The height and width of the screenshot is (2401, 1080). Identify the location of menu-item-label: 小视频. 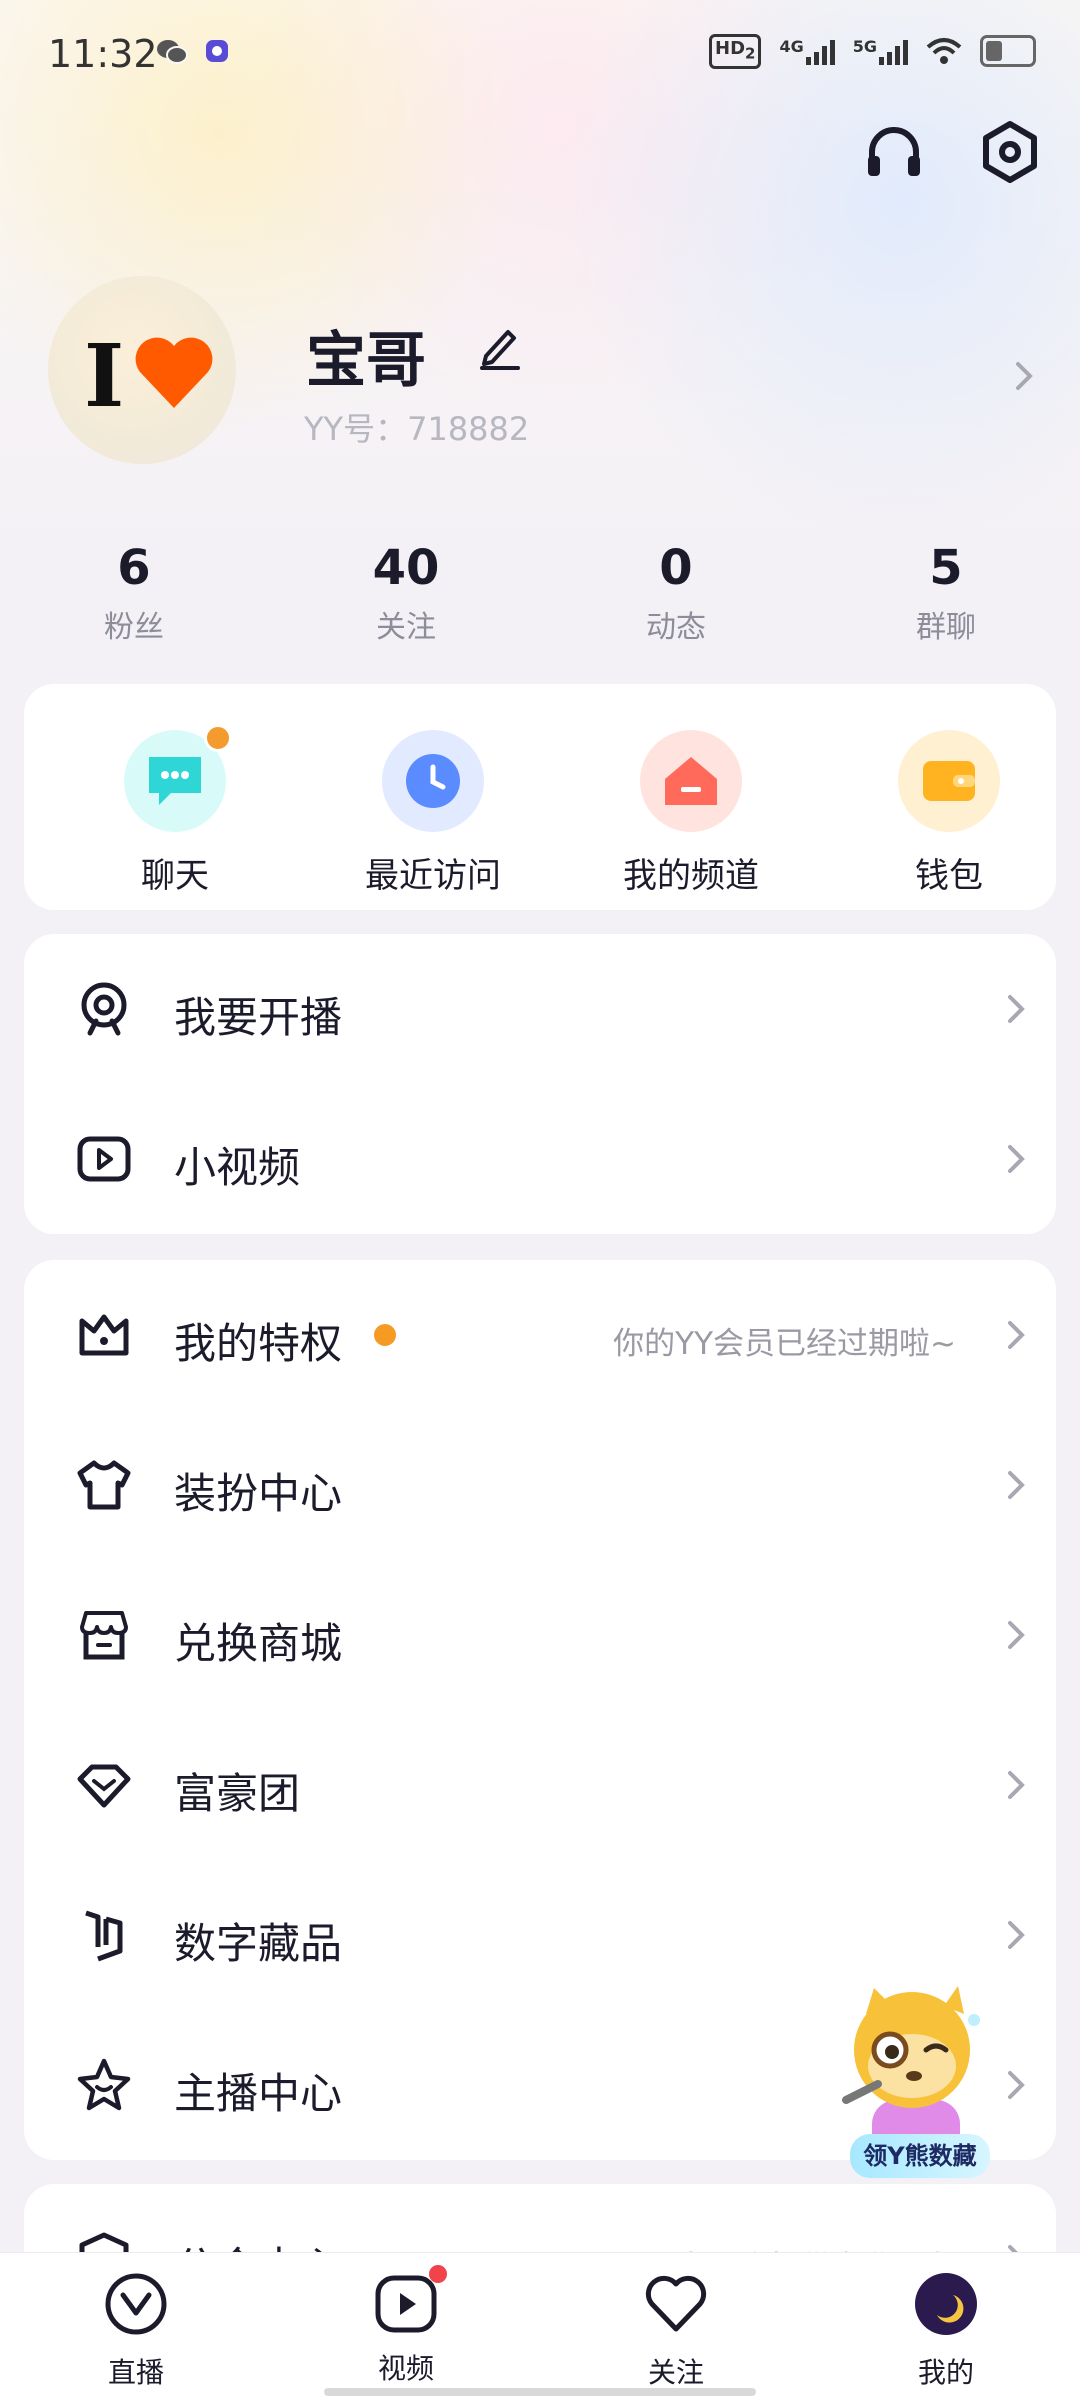
(237, 1167).